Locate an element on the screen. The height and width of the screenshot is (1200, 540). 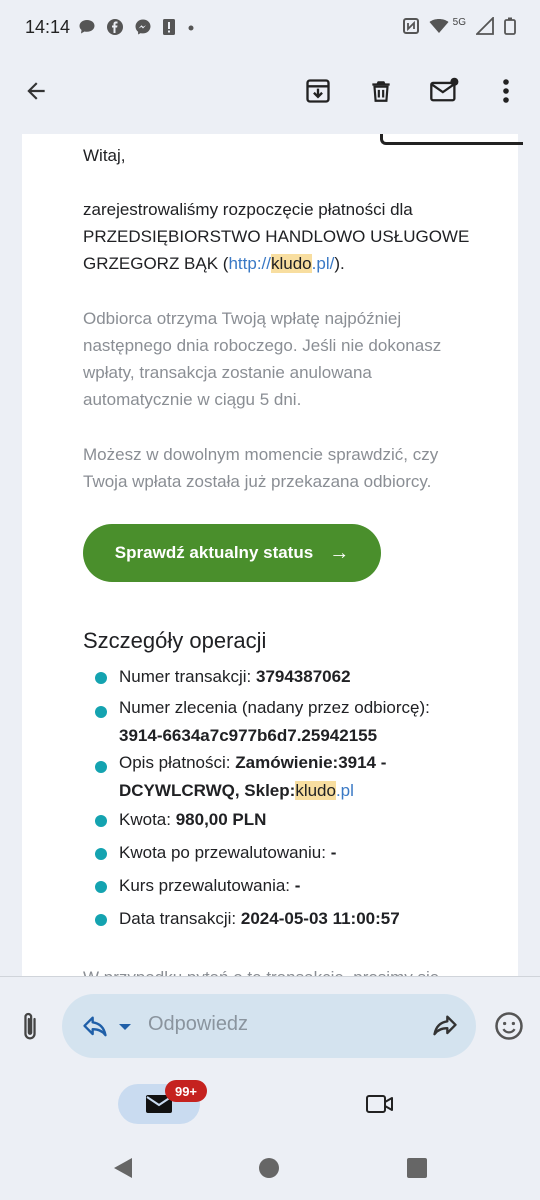
check-status-label: Sprawdź aktualny status is located at coordinates (214, 552).